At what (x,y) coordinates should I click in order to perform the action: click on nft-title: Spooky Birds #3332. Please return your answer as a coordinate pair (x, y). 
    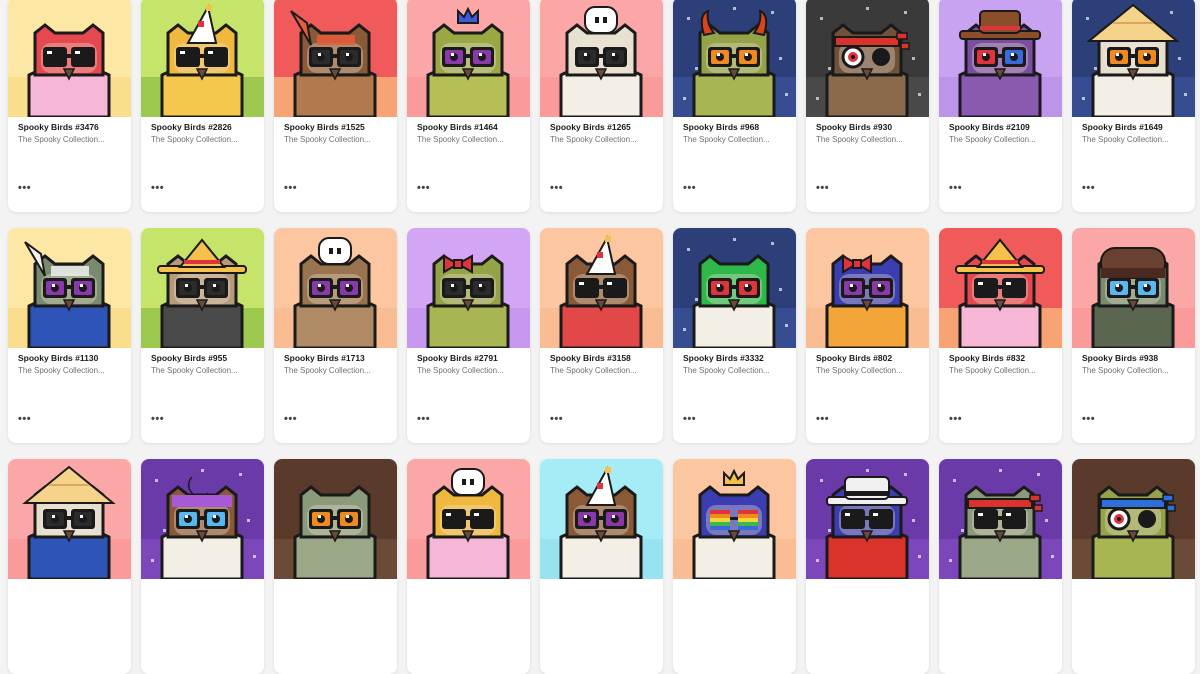
    Looking at the image, I should click on (723, 358).